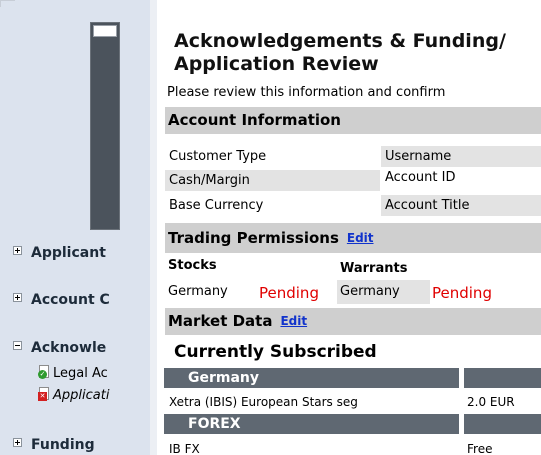 This screenshot has height=455, width=541. Describe the element at coordinates (7, 3) in the screenshot. I see `sidebar-corner` at that location.